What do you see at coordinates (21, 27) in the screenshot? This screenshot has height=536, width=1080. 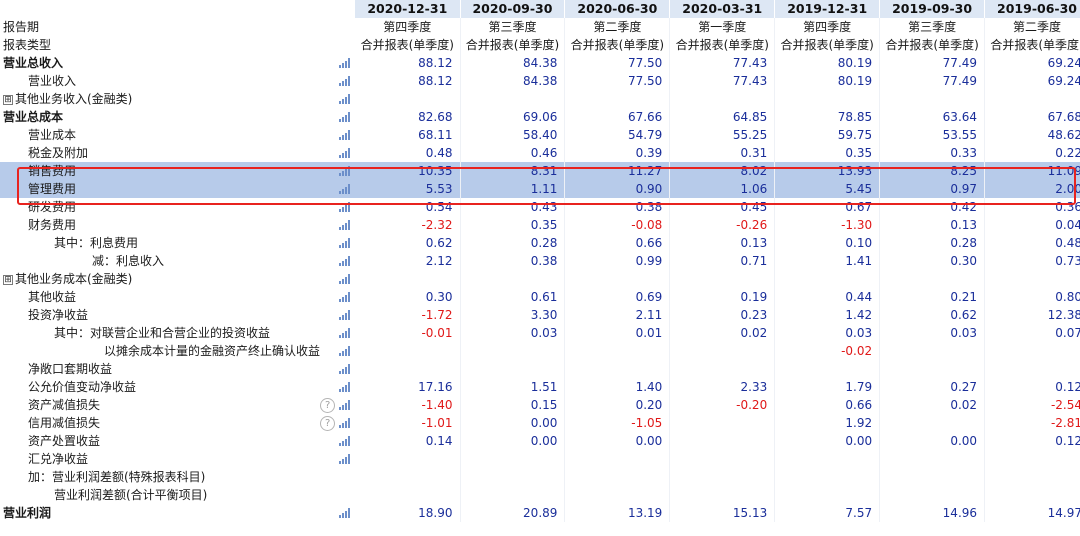 I see `period-label: 报告期` at bounding box center [21, 27].